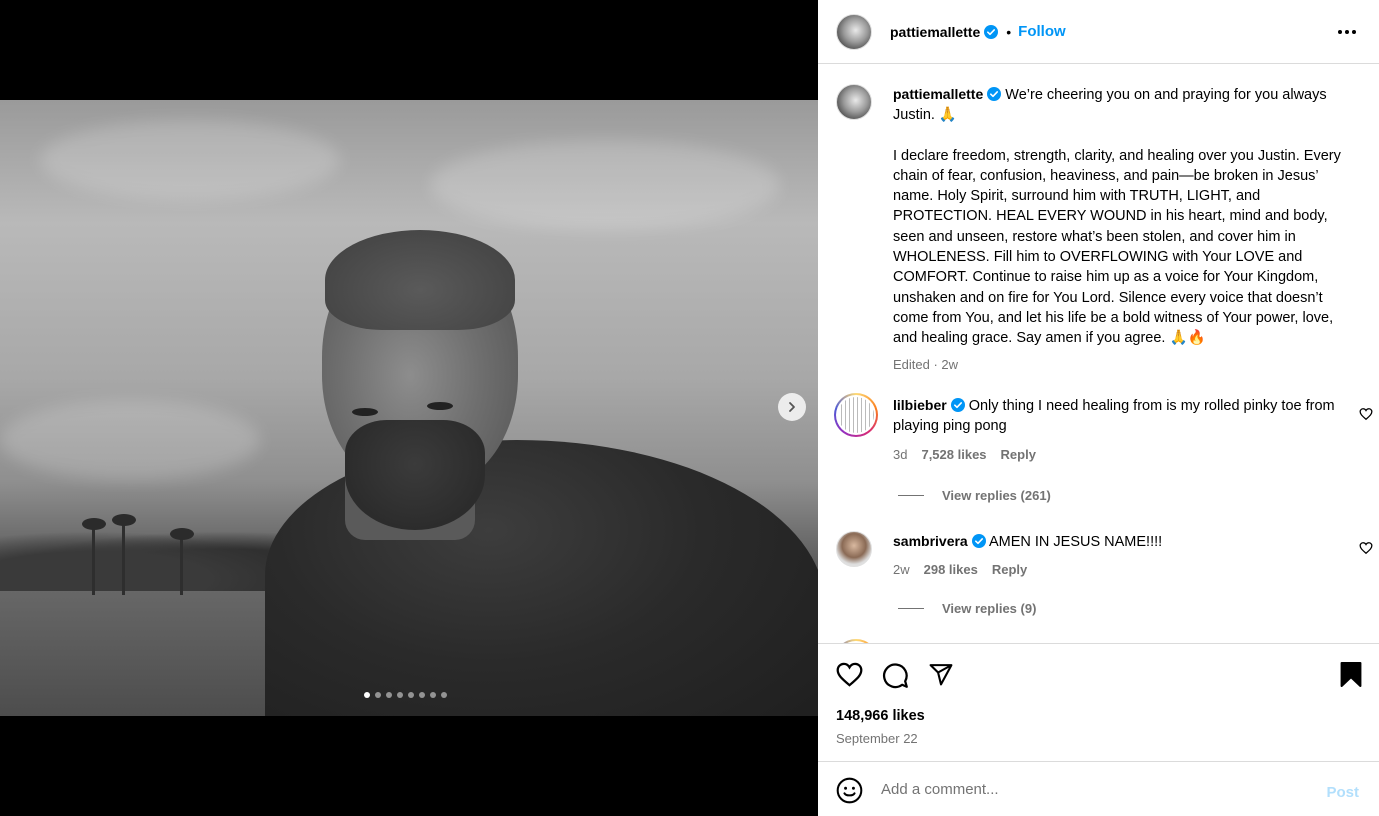 This screenshot has width=1379, height=816. What do you see at coordinates (951, 569) in the screenshot?
I see `comment-likes: 298 likes` at bounding box center [951, 569].